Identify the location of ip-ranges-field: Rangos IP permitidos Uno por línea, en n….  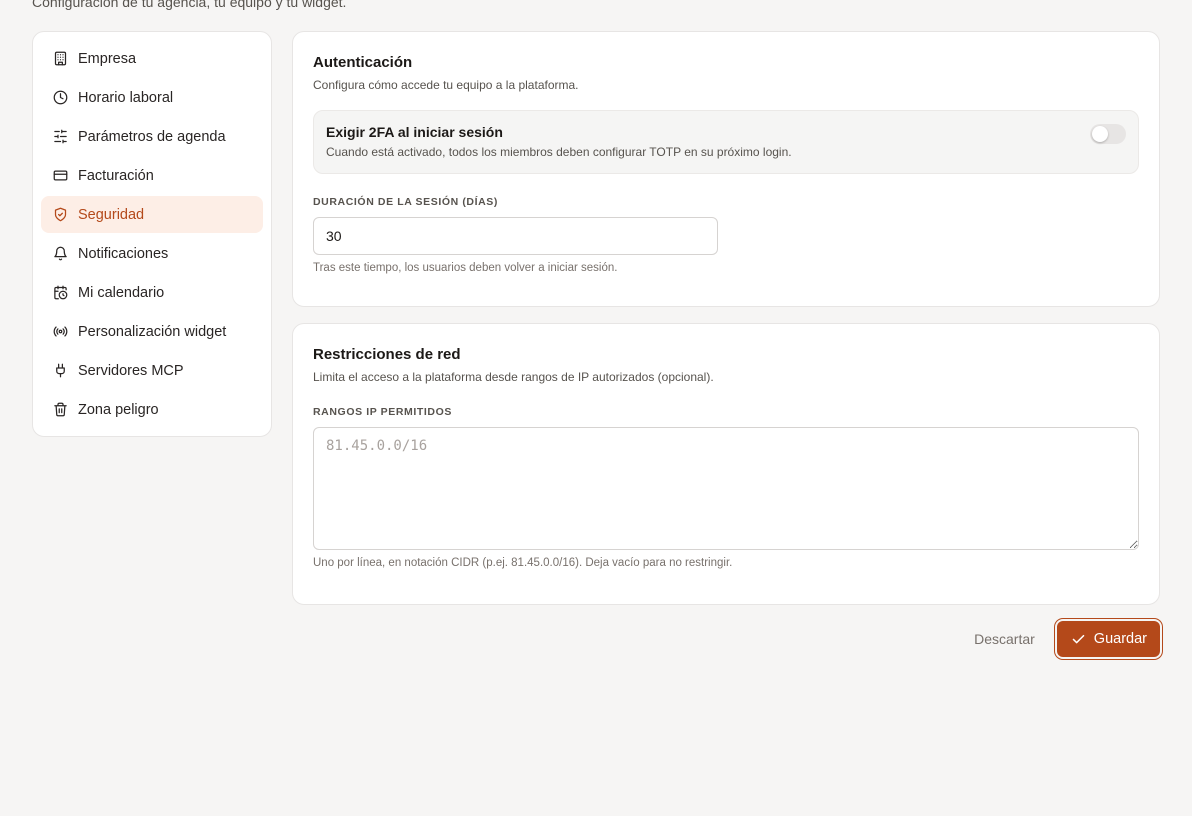
(726, 485).